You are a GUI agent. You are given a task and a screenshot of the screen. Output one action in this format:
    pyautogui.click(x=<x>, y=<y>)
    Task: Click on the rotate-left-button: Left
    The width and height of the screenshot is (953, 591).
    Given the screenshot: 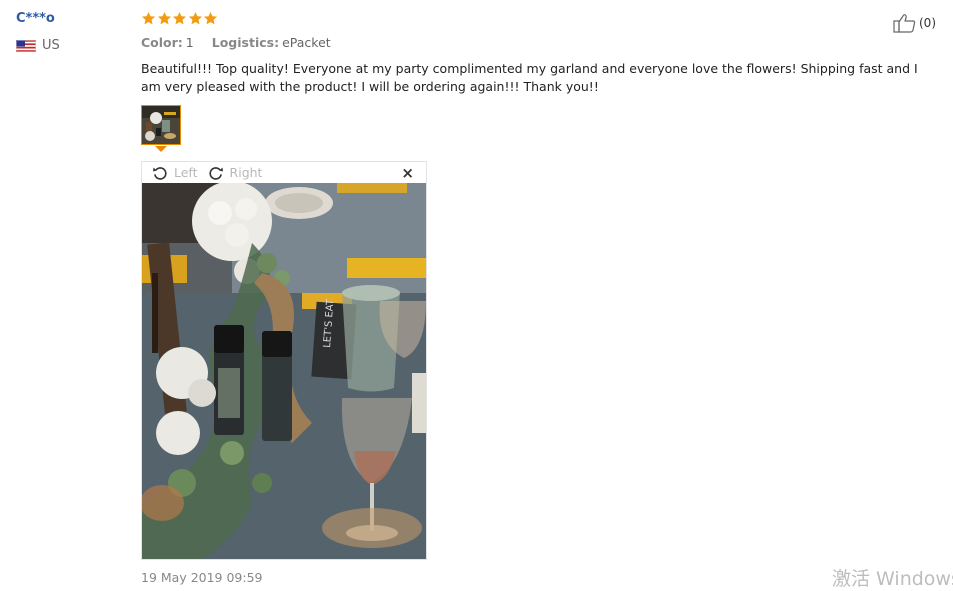 What is the action you would take?
    pyautogui.click(x=175, y=173)
    